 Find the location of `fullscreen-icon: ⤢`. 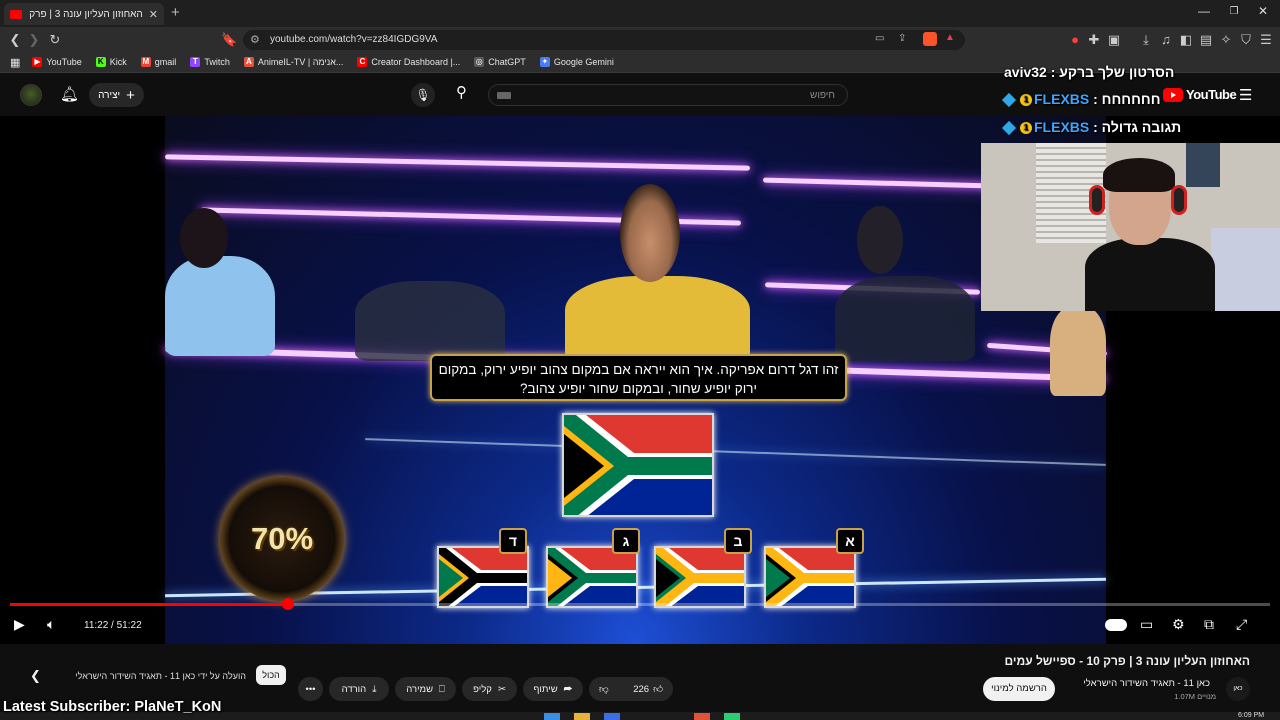

fullscreen-icon: ⤢ is located at coordinates (1241, 624).